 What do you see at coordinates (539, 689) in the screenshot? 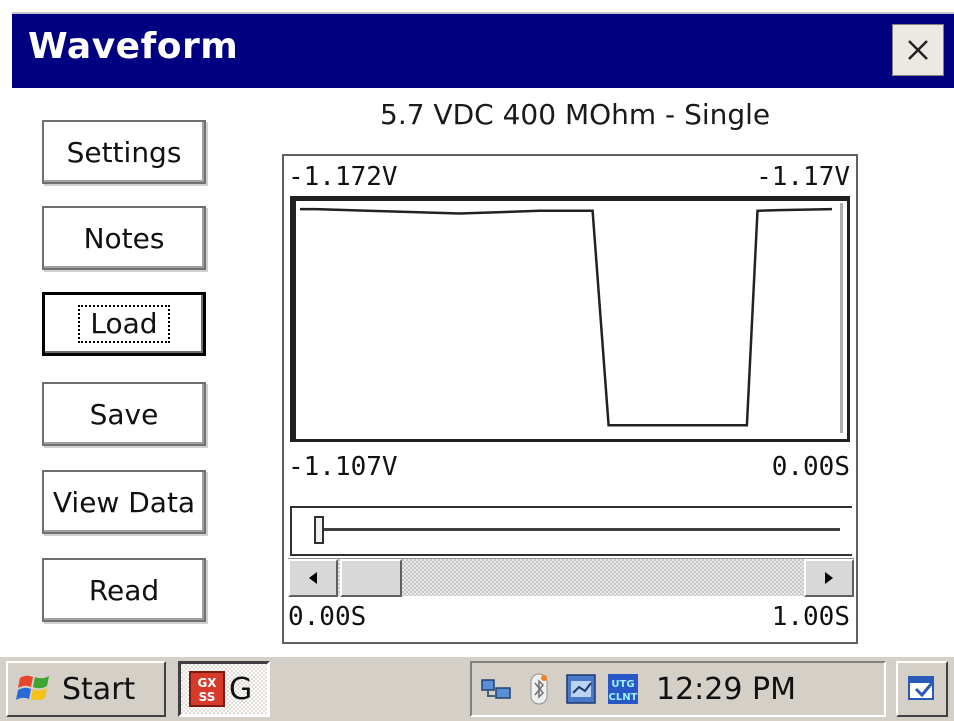
I see `bluetooth-icon` at bounding box center [539, 689].